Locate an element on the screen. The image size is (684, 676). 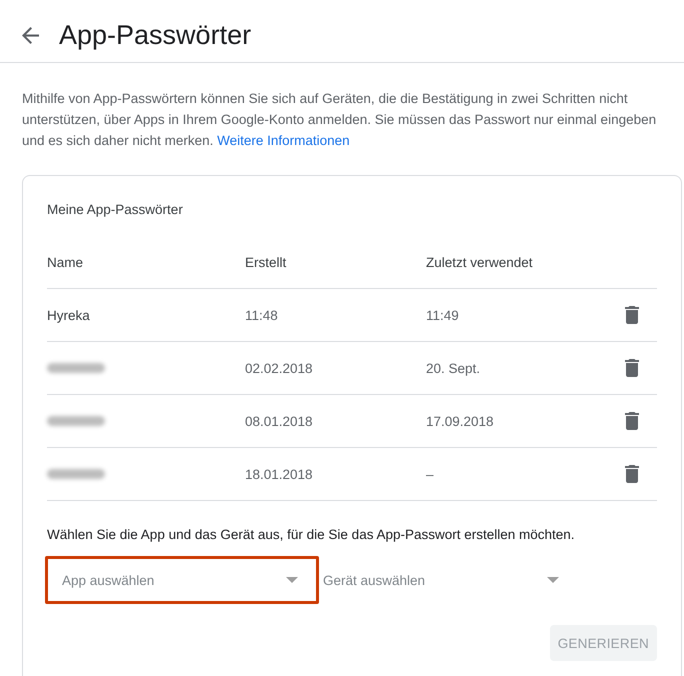
last-used-cell-text: 17.09.2018 is located at coordinates (460, 421).